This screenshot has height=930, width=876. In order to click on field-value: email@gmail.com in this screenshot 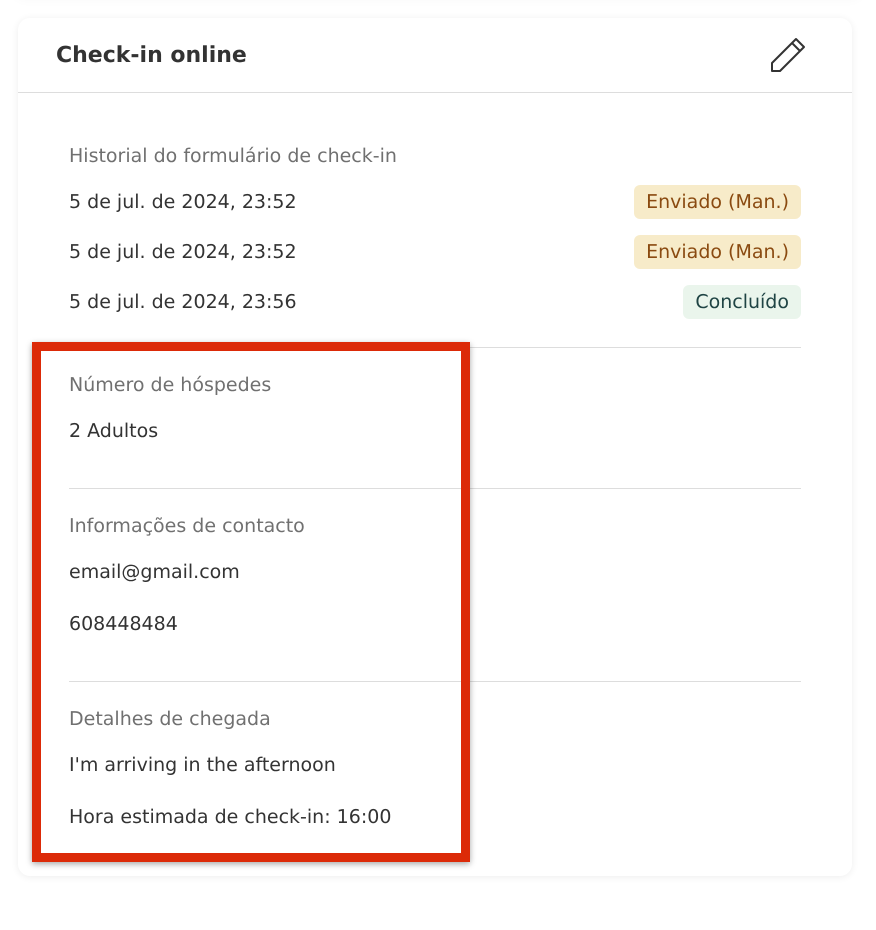, I will do `click(155, 572)`.